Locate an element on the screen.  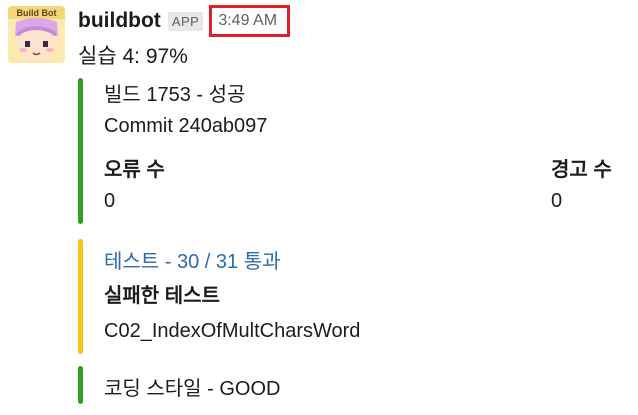
field-value-failed-tests: C02_IndexOfMultCharsWord is located at coordinates (232, 331).